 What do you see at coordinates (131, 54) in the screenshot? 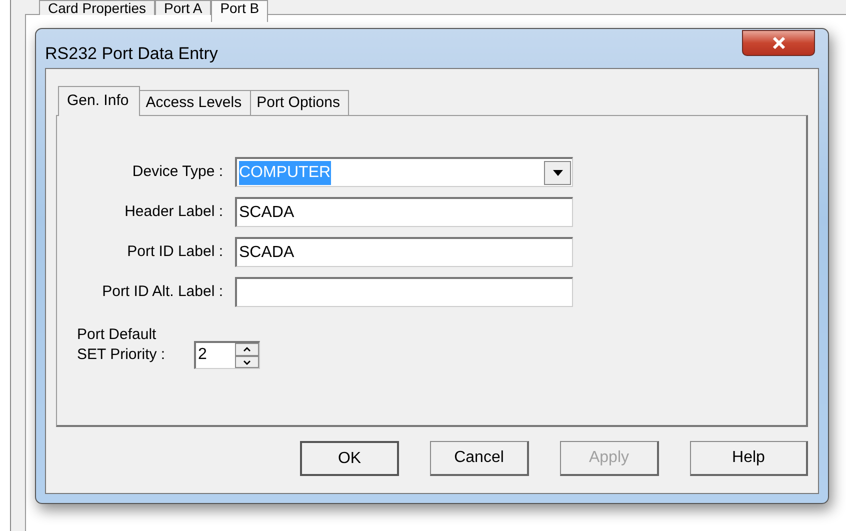
I see `window-title: RS232 Port Data Entry` at bounding box center [131, 54].